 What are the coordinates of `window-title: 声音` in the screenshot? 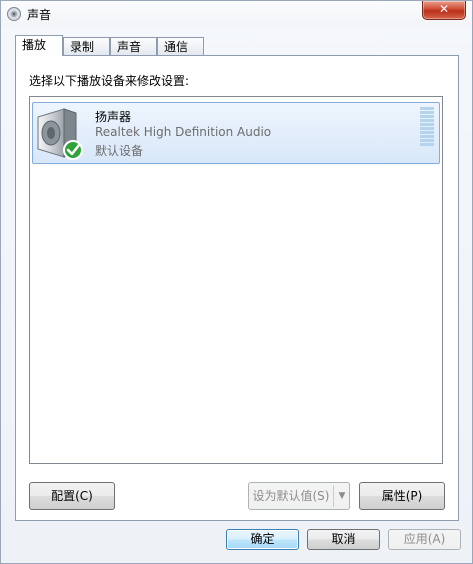 It's located at (39, 15).